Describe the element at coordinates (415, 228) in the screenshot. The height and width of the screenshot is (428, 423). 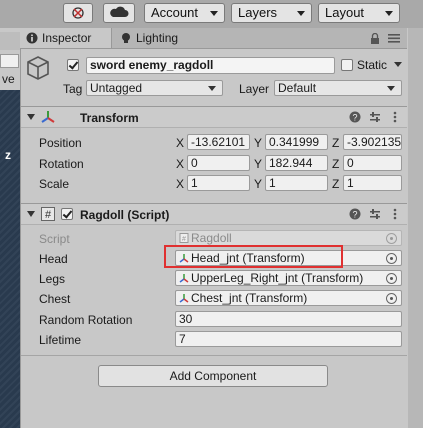
I see `scrollbar-track` at that location.